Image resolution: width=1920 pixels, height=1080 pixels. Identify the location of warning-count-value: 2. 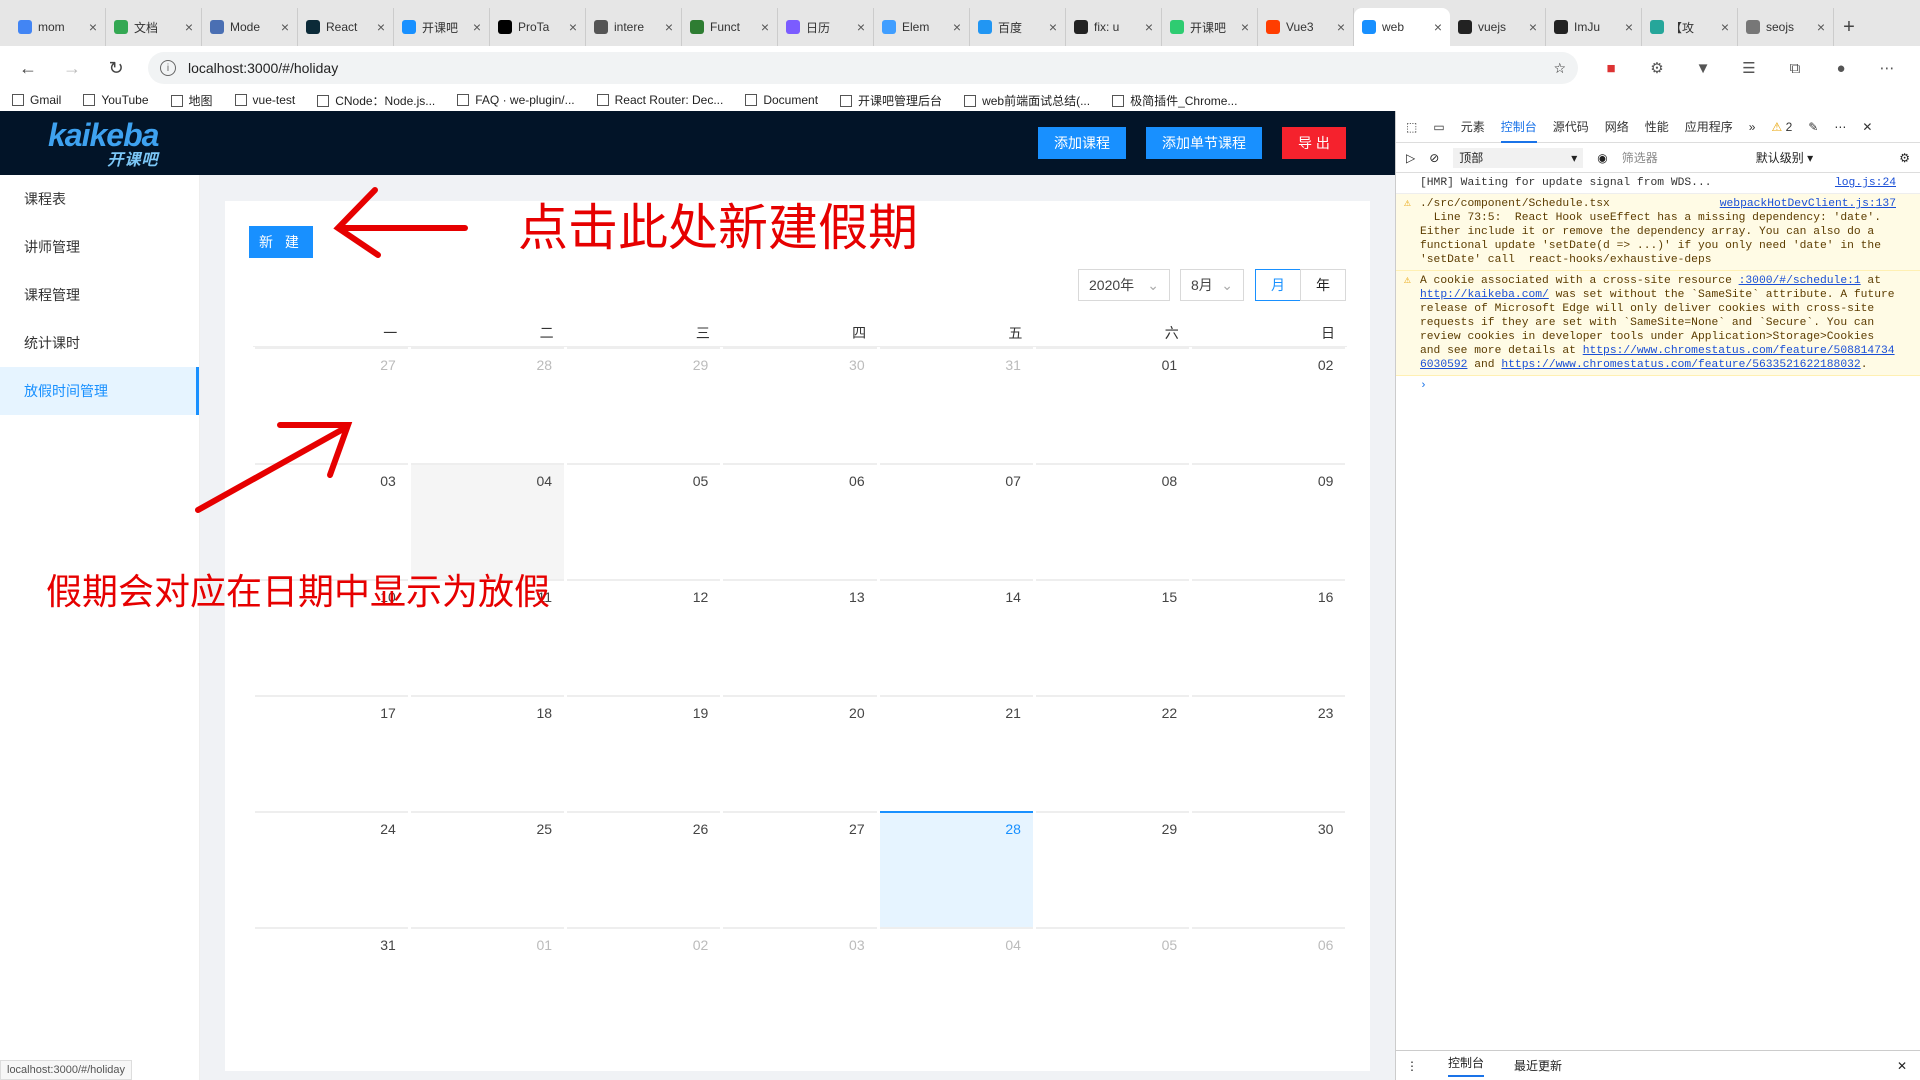
(1789, 126).